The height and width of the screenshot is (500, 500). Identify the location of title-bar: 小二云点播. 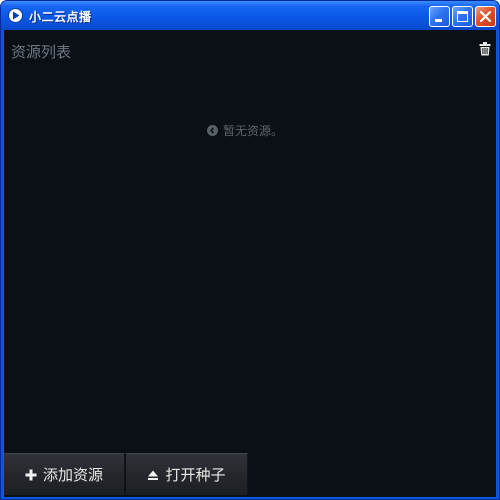
(250, 15).